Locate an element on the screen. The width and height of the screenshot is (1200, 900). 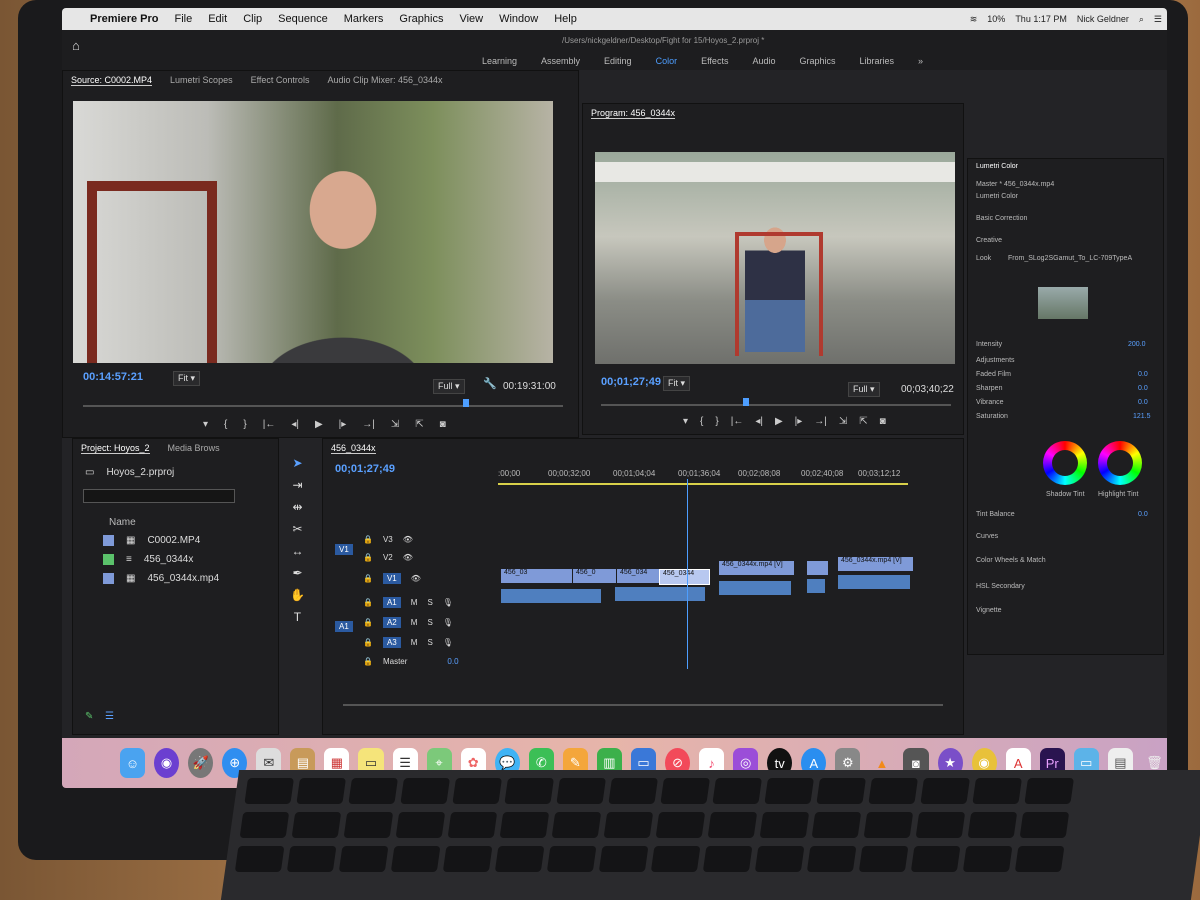
section-creative: Creative is located at coordinates (989, 240).